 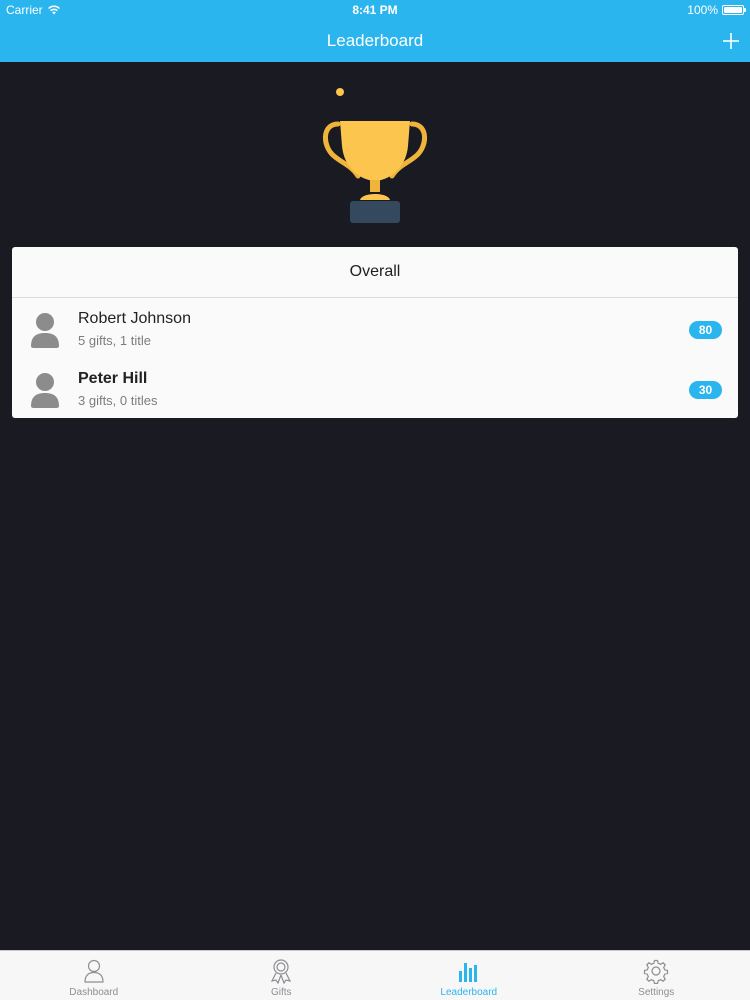 I want to click on player-stats: 5 gifts, 1 title, so click(x=114, y=340).